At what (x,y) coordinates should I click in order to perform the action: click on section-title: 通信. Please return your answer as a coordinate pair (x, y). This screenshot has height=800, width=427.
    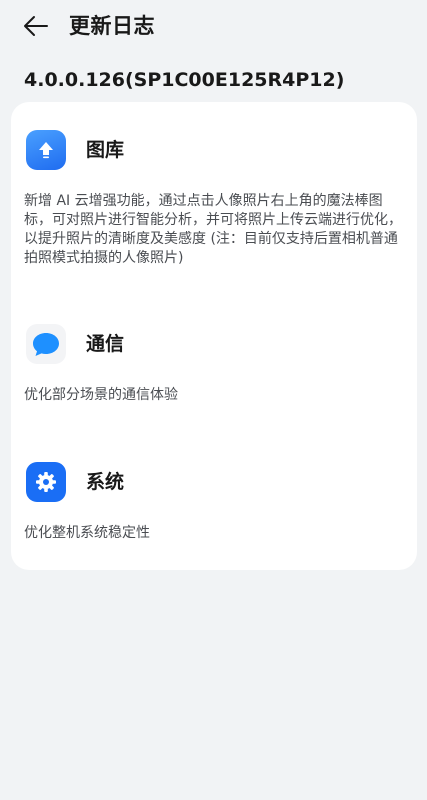
    Looking at the image, I should click on (105, 344).